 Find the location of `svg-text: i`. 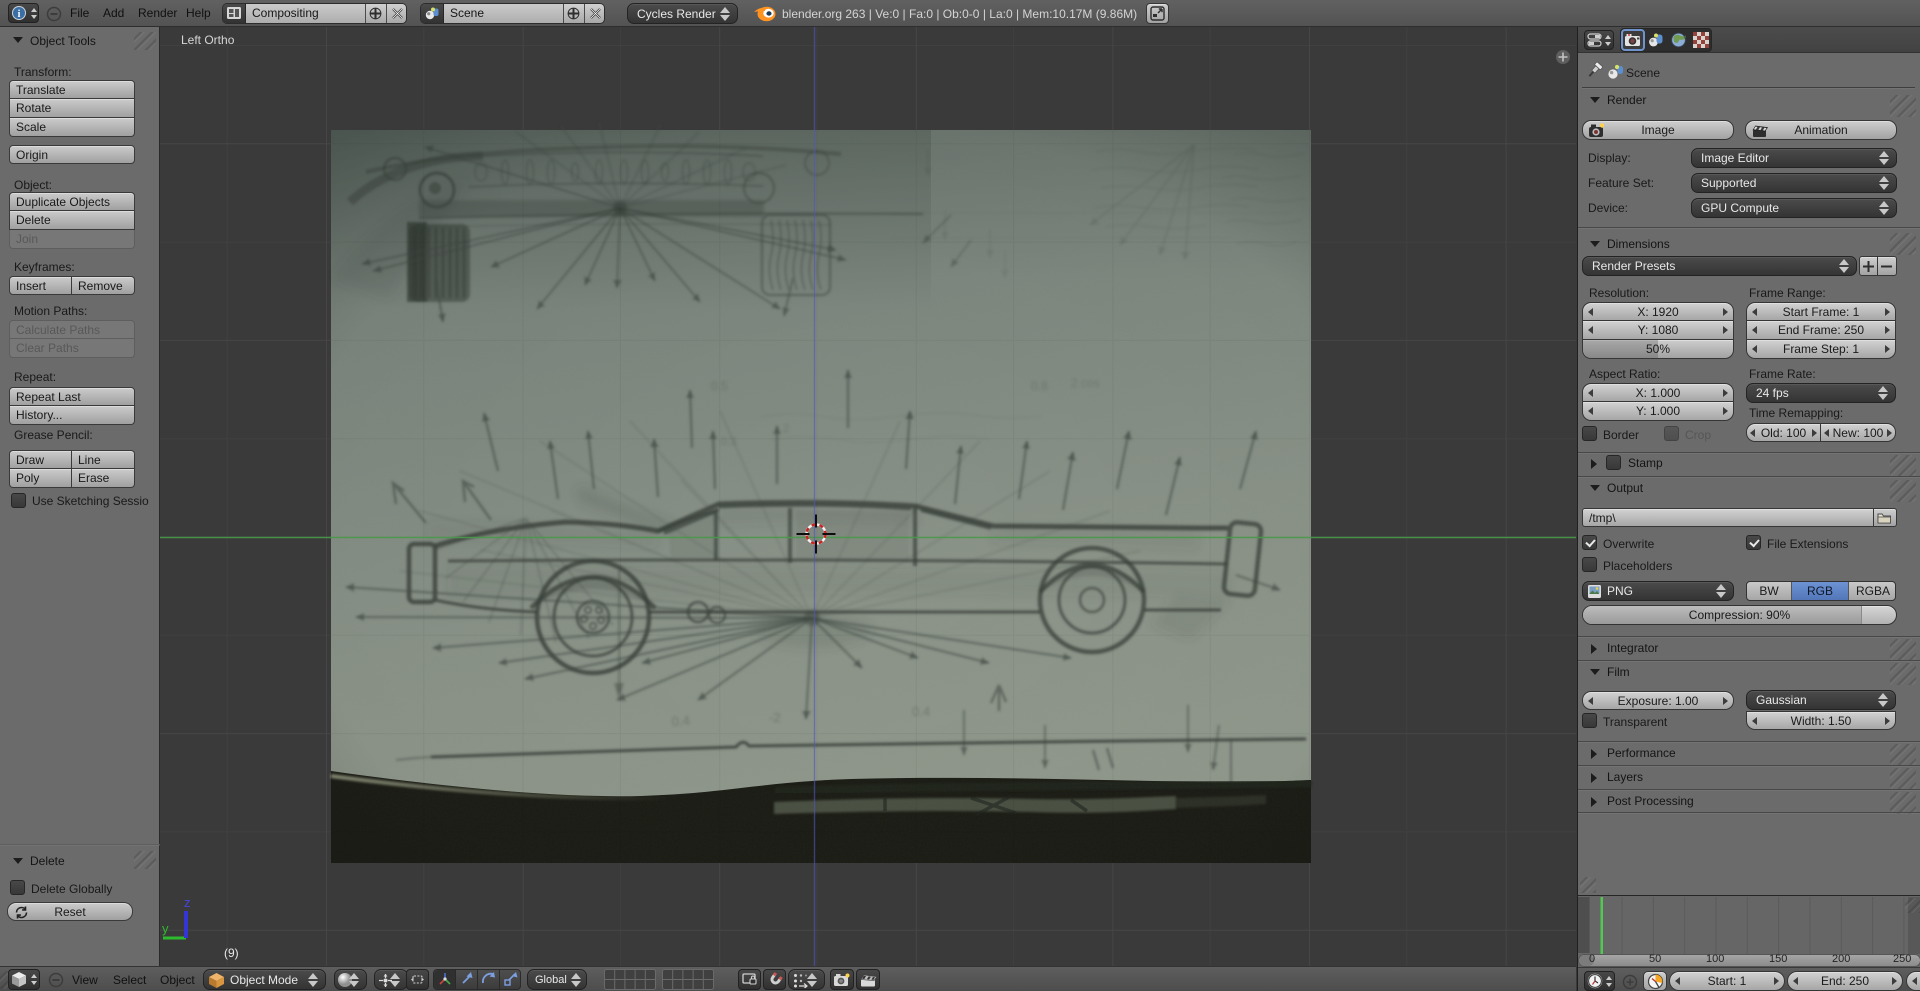

svg-text: i is located at coordinates (19, 14).